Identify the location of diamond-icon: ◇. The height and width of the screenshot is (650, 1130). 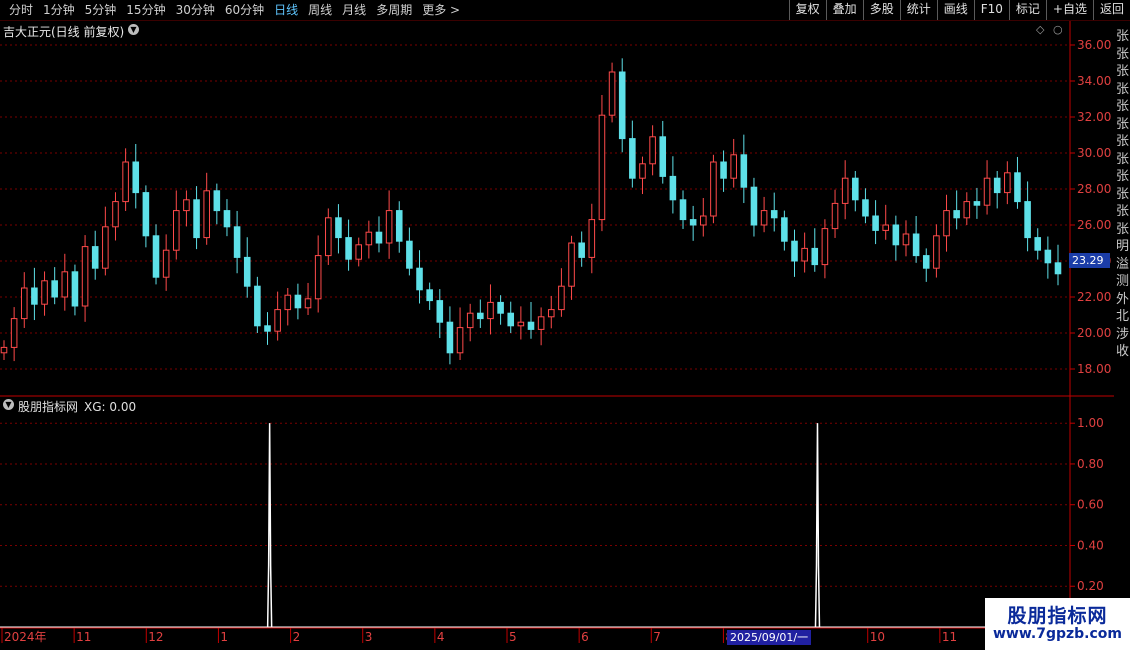
(1040, 29).